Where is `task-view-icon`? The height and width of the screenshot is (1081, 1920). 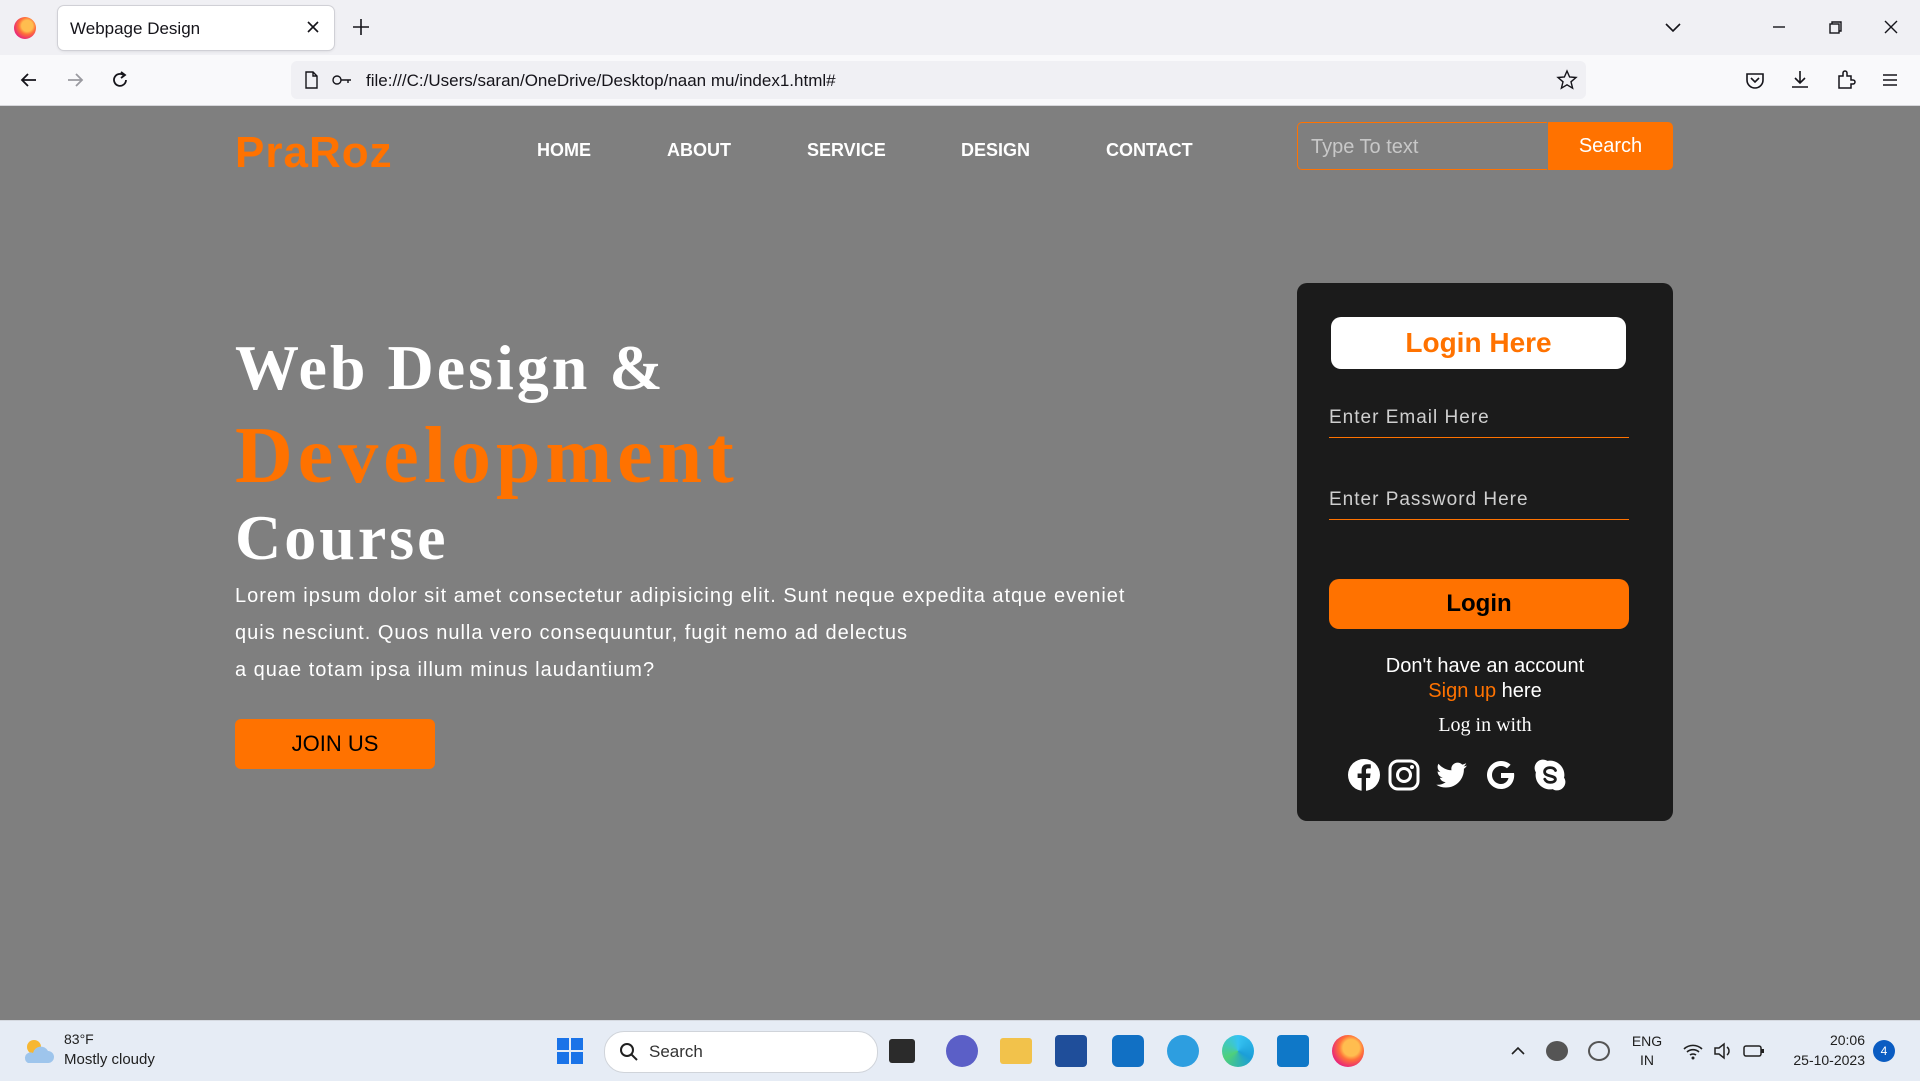 task-view-icon is located at coordinates (902, 1051).